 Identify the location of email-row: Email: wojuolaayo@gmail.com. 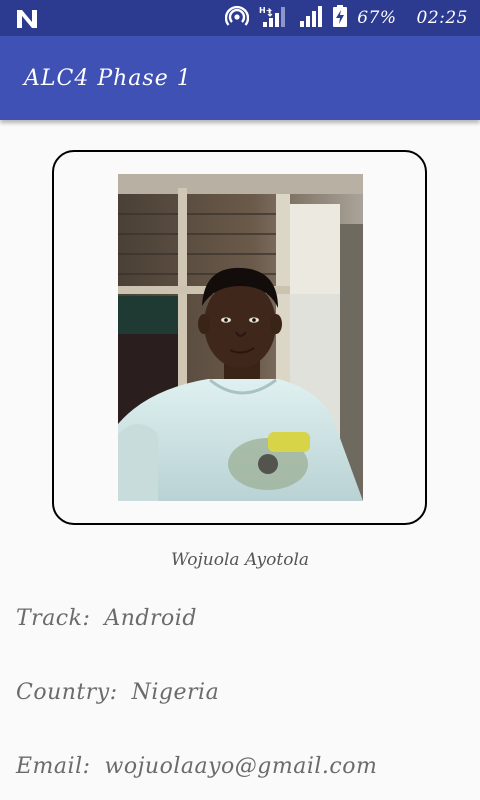
(196, 766).